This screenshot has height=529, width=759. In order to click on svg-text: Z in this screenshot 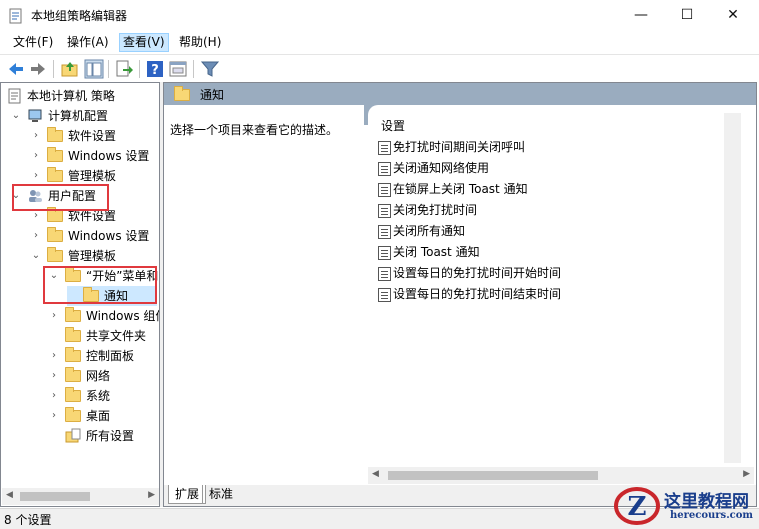, I will do `click(637, 507)`.